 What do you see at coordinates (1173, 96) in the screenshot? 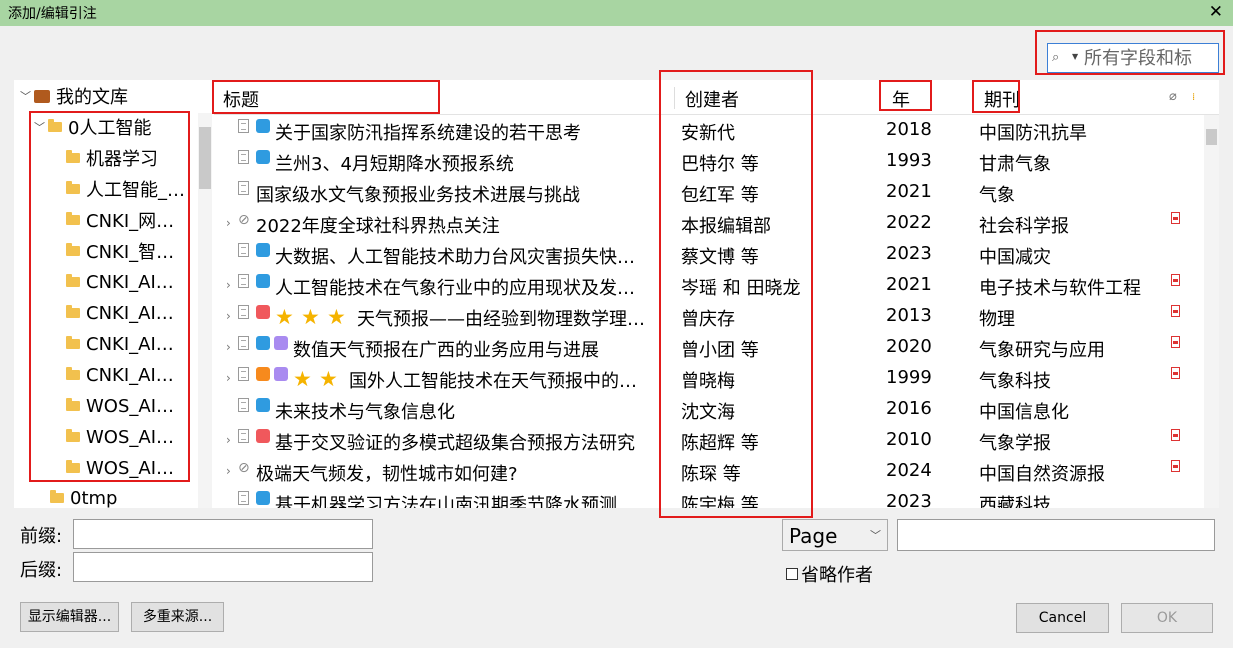
I see `attachment-column-icon: ⌀` at bounding box center [1173, 96].